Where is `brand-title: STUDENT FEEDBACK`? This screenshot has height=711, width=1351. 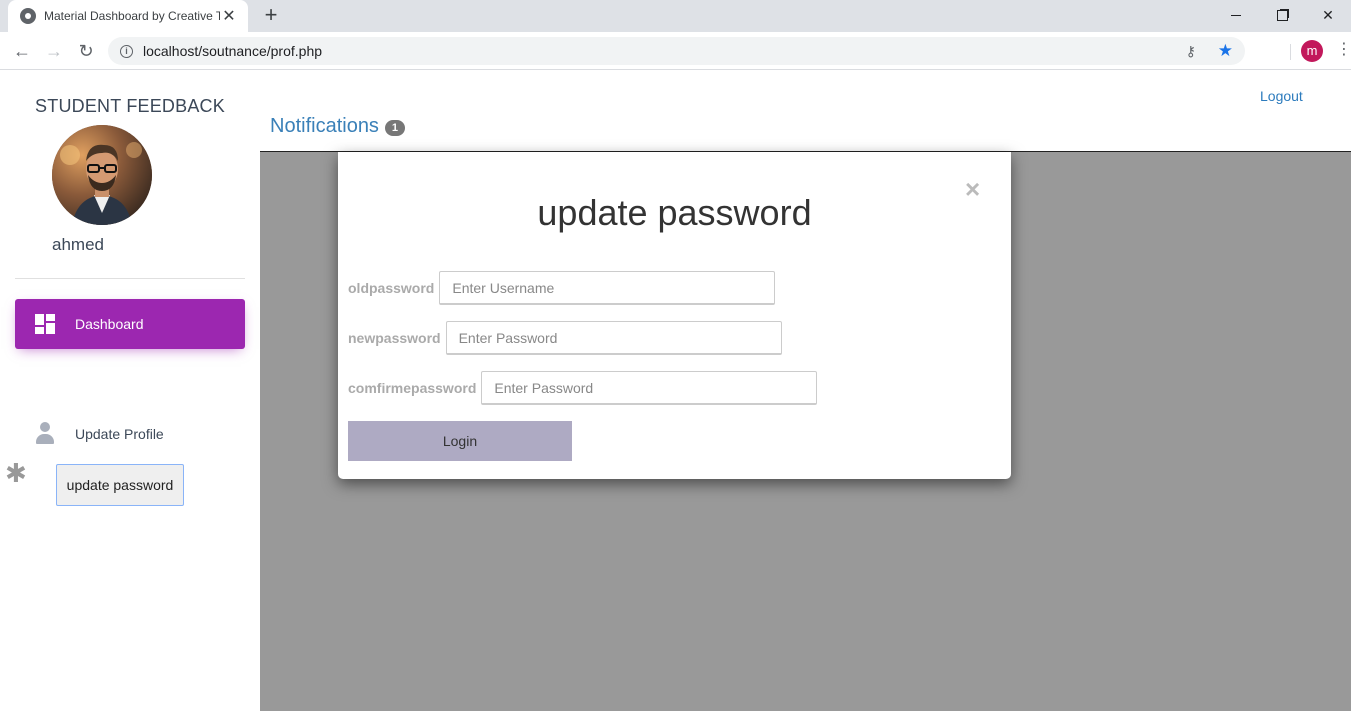
brand-title: STUDENT FEEDBACK is located at coordinates (130, 106).